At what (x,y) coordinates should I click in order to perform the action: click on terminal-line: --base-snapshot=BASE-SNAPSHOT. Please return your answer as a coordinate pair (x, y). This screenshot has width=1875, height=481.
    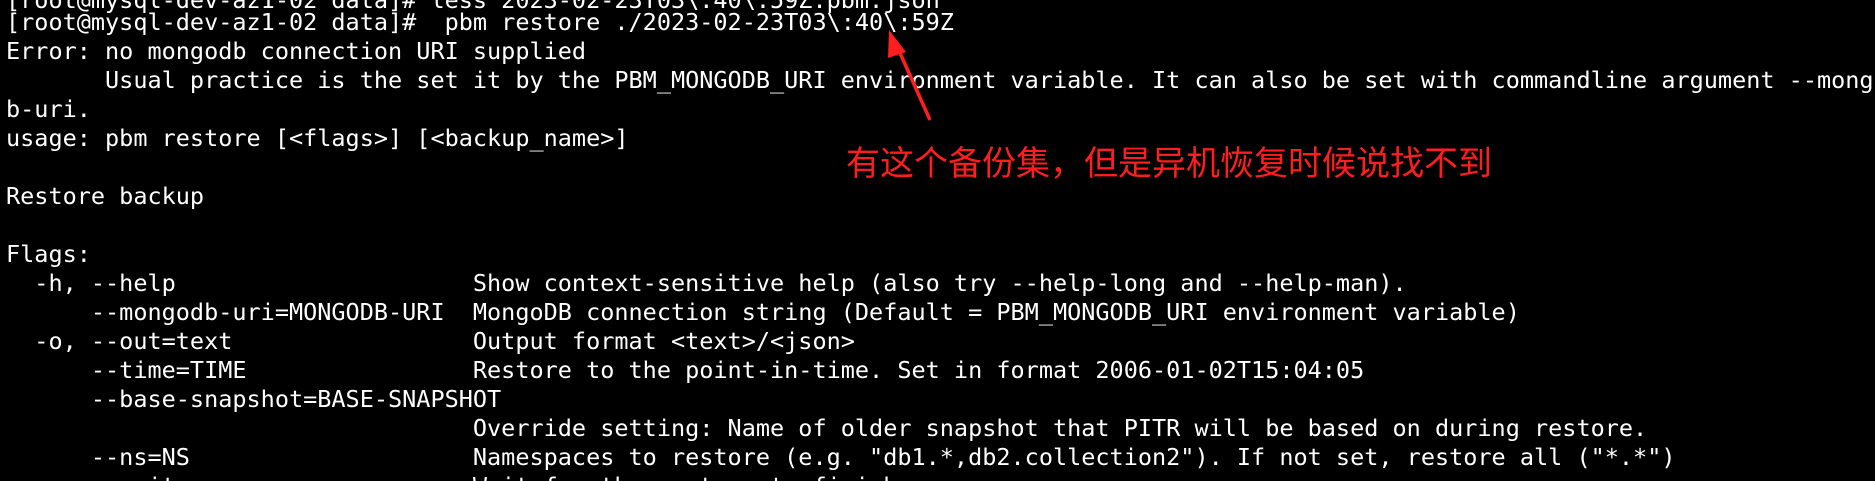
    Looking at the image, I should click on (254, 399).